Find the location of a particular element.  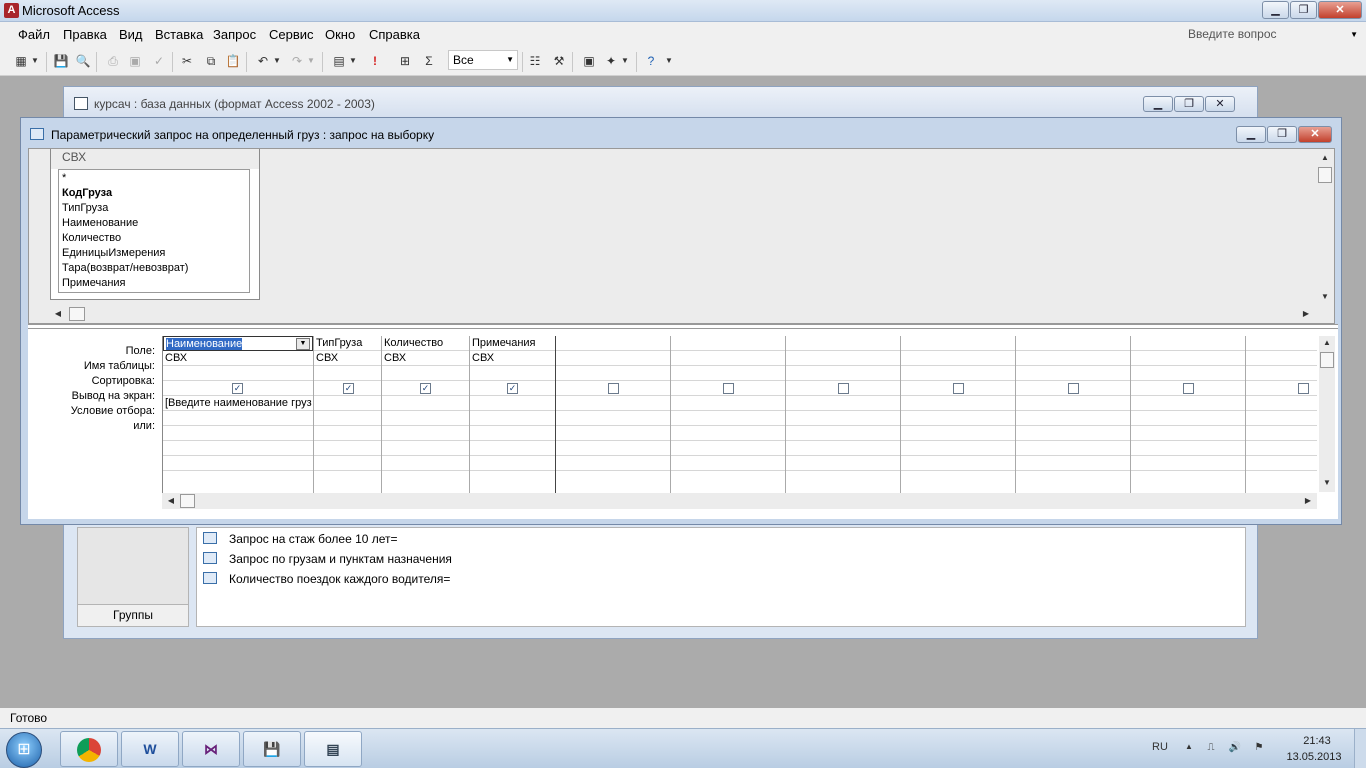

show-table-icon: ⊞ is located at coordinates (405, 61).